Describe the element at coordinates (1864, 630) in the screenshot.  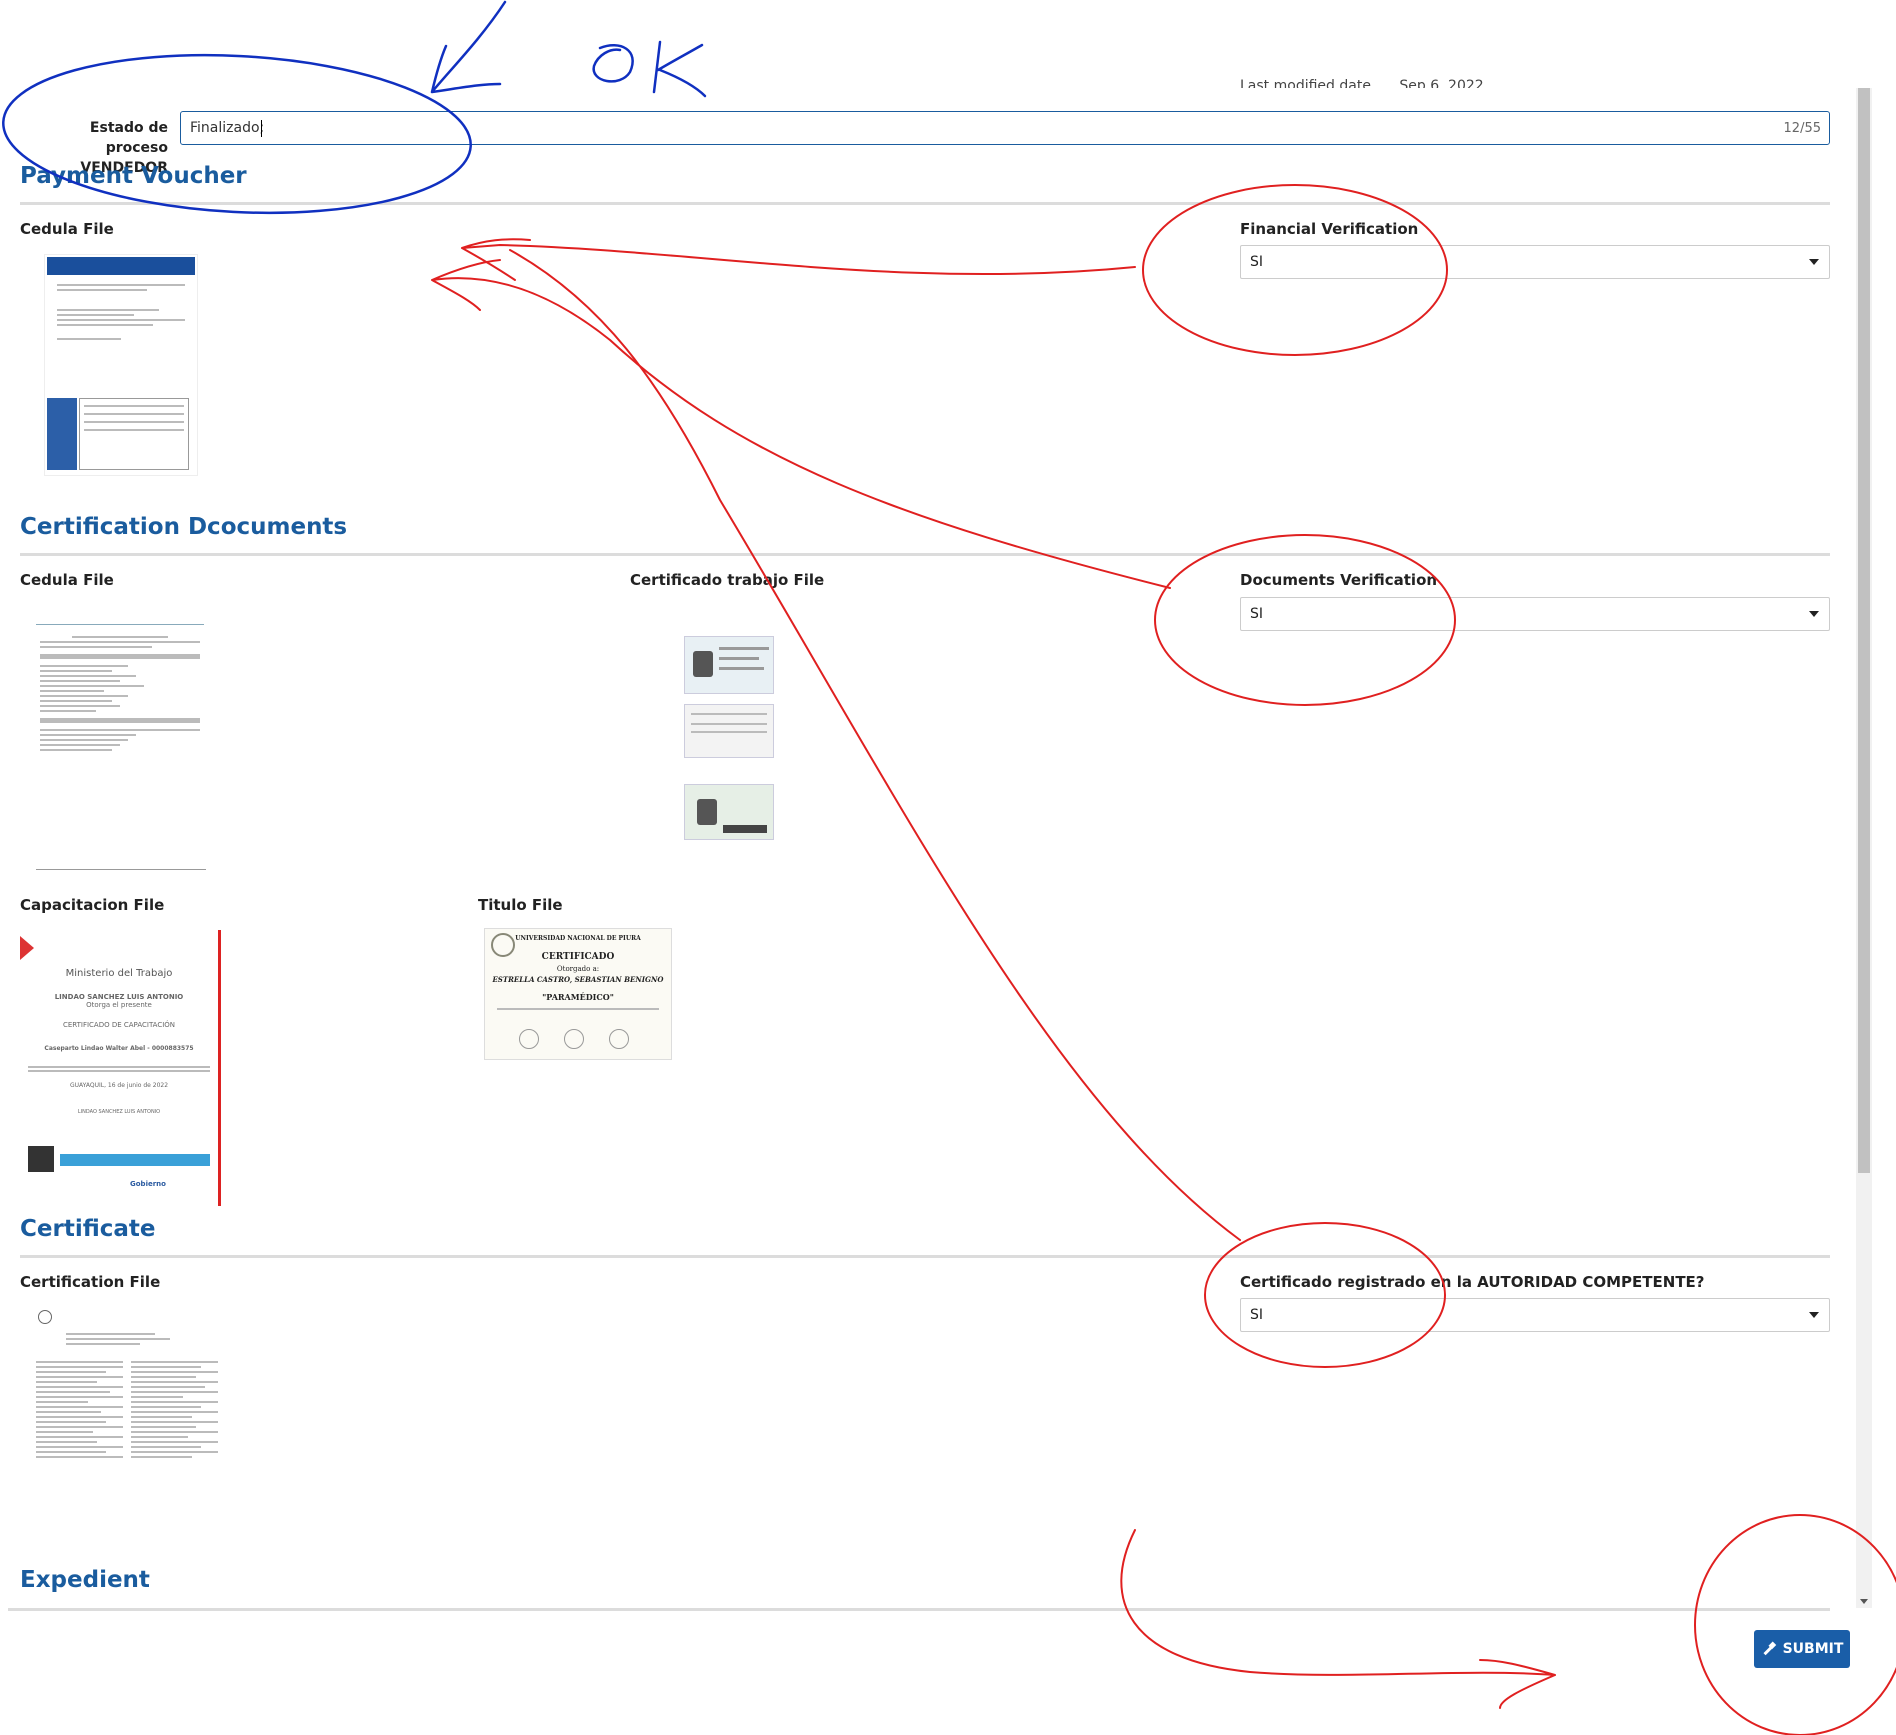
I see `scrollbar-thumb` at that location.